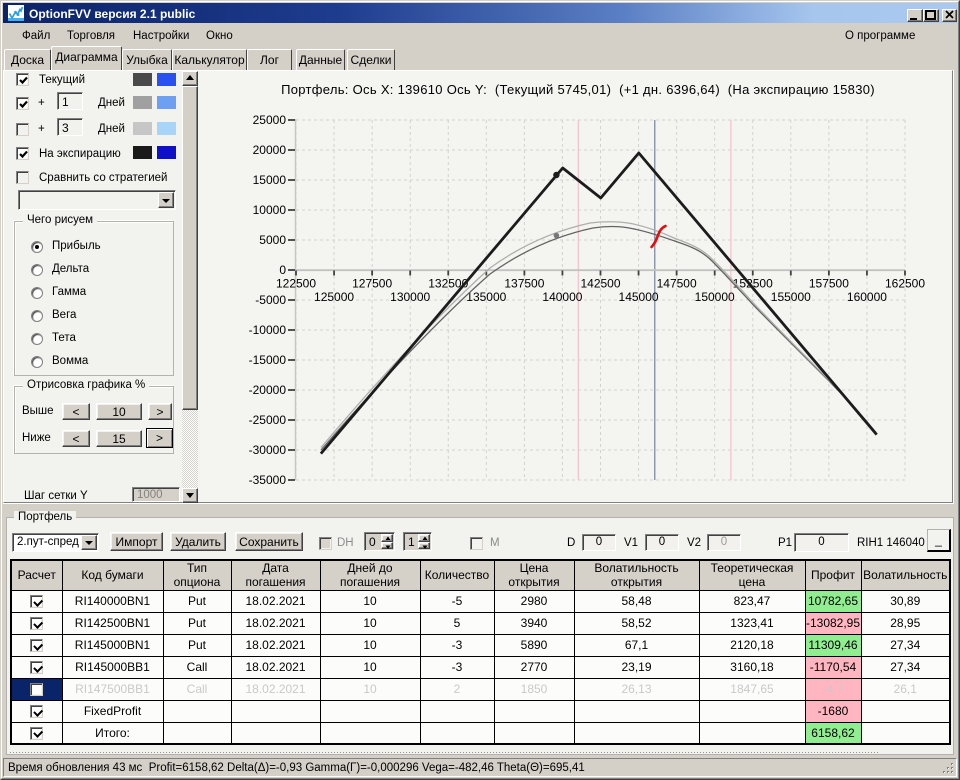  Describe the element at coordinates (268, 450) in the screenshot. I see `svg-text: -30000` at that location.